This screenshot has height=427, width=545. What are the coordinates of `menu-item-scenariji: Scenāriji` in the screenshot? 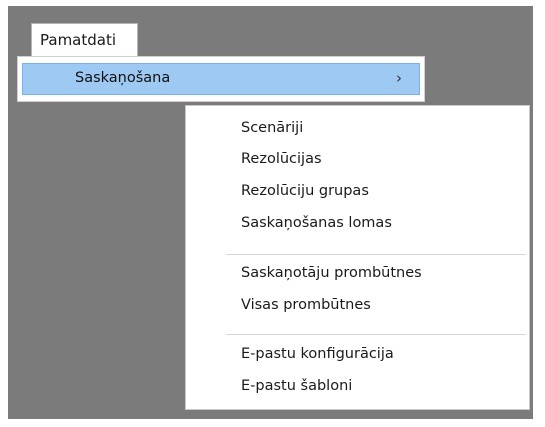 It's located at (357, 129).